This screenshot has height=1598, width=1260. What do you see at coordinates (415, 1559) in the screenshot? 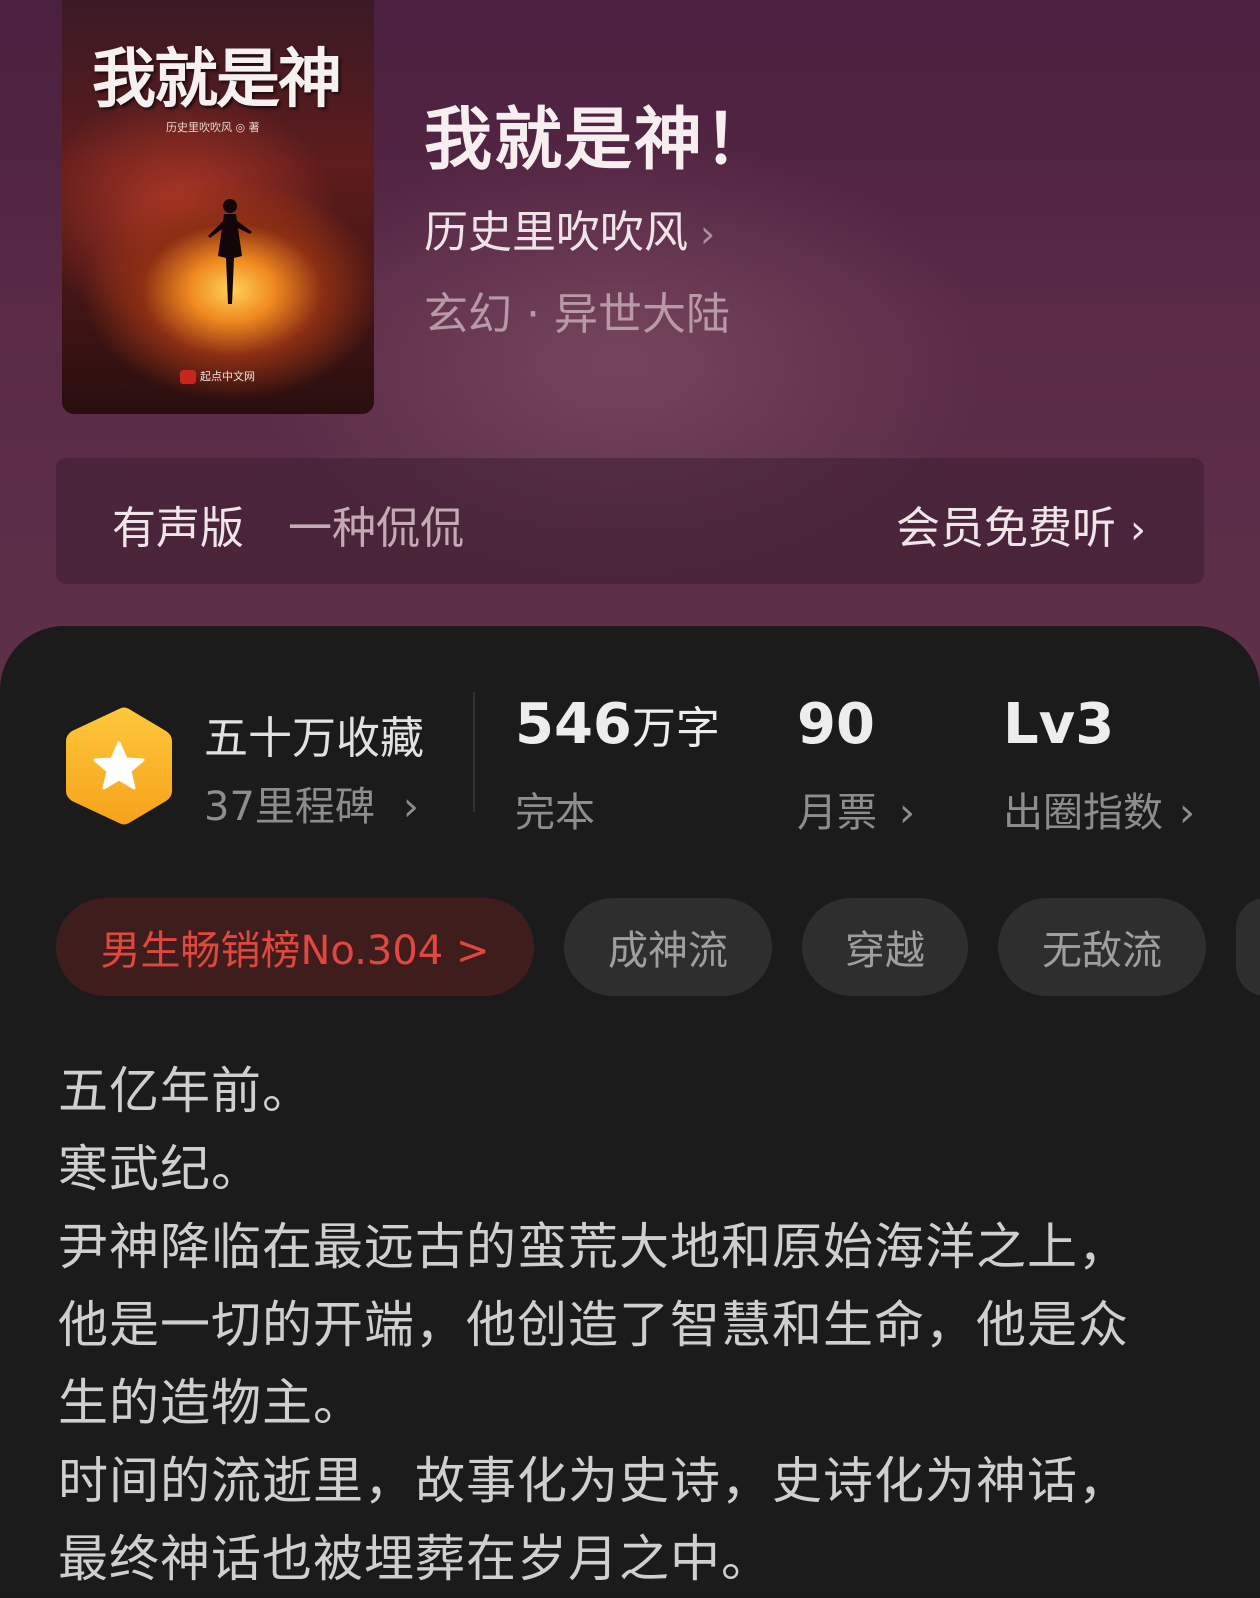
I see `description-line: 最终神话也被埋葬在岁月之中。` at bounding box center [415, 1559].